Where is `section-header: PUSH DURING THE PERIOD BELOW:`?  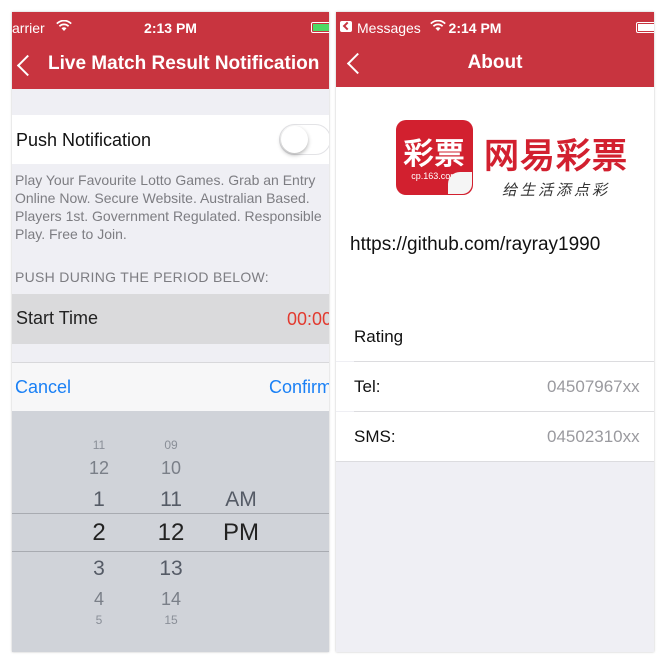
section-header: PUSH DURING THE PERIOD BELOW: is located at coordinates (142, 277).